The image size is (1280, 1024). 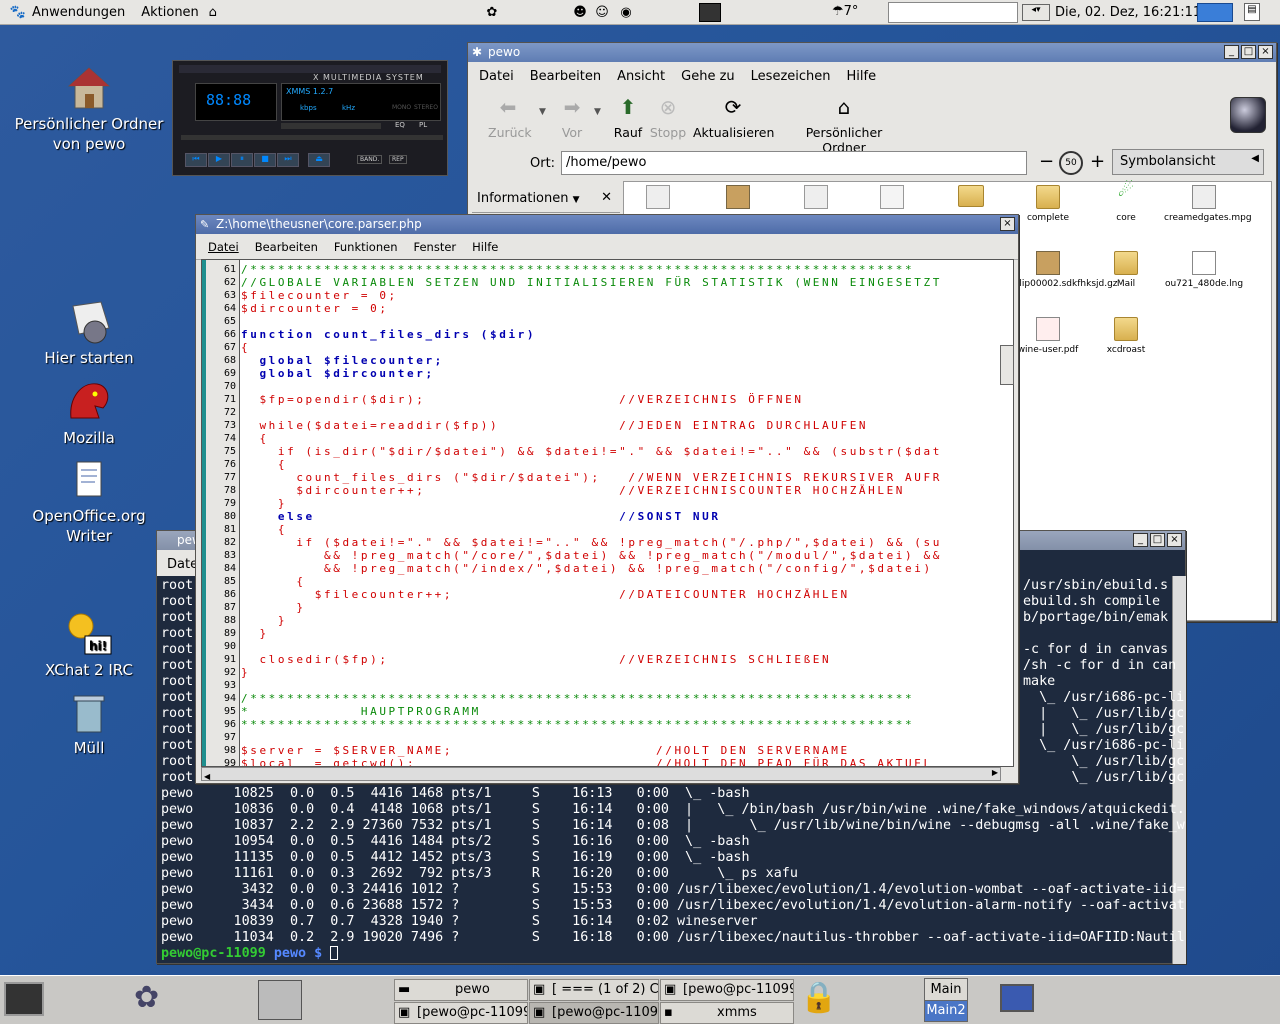 I want to click on menu-gehe-zu: Gehe zu, so click(x=708, y=76).